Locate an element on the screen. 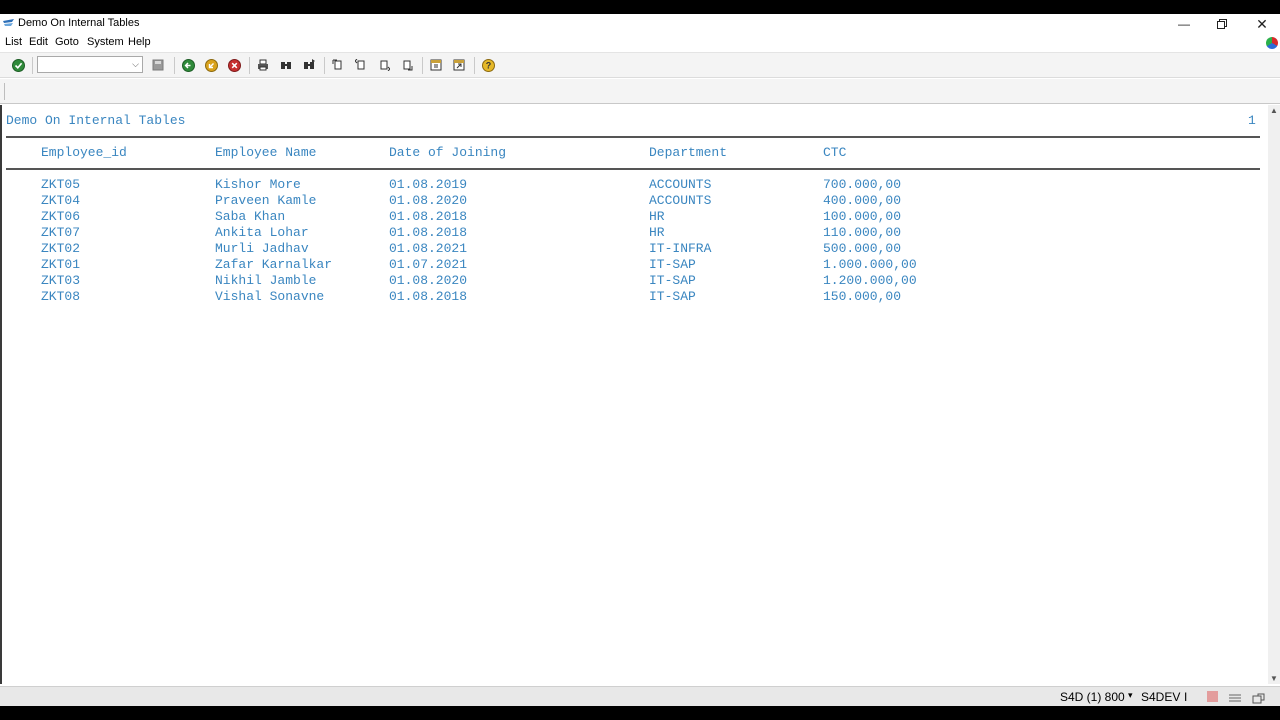 This screenshot has width=1280, height=720. cell-date-of-joining: 01.08.2019 is located at coordinates (428, 184).